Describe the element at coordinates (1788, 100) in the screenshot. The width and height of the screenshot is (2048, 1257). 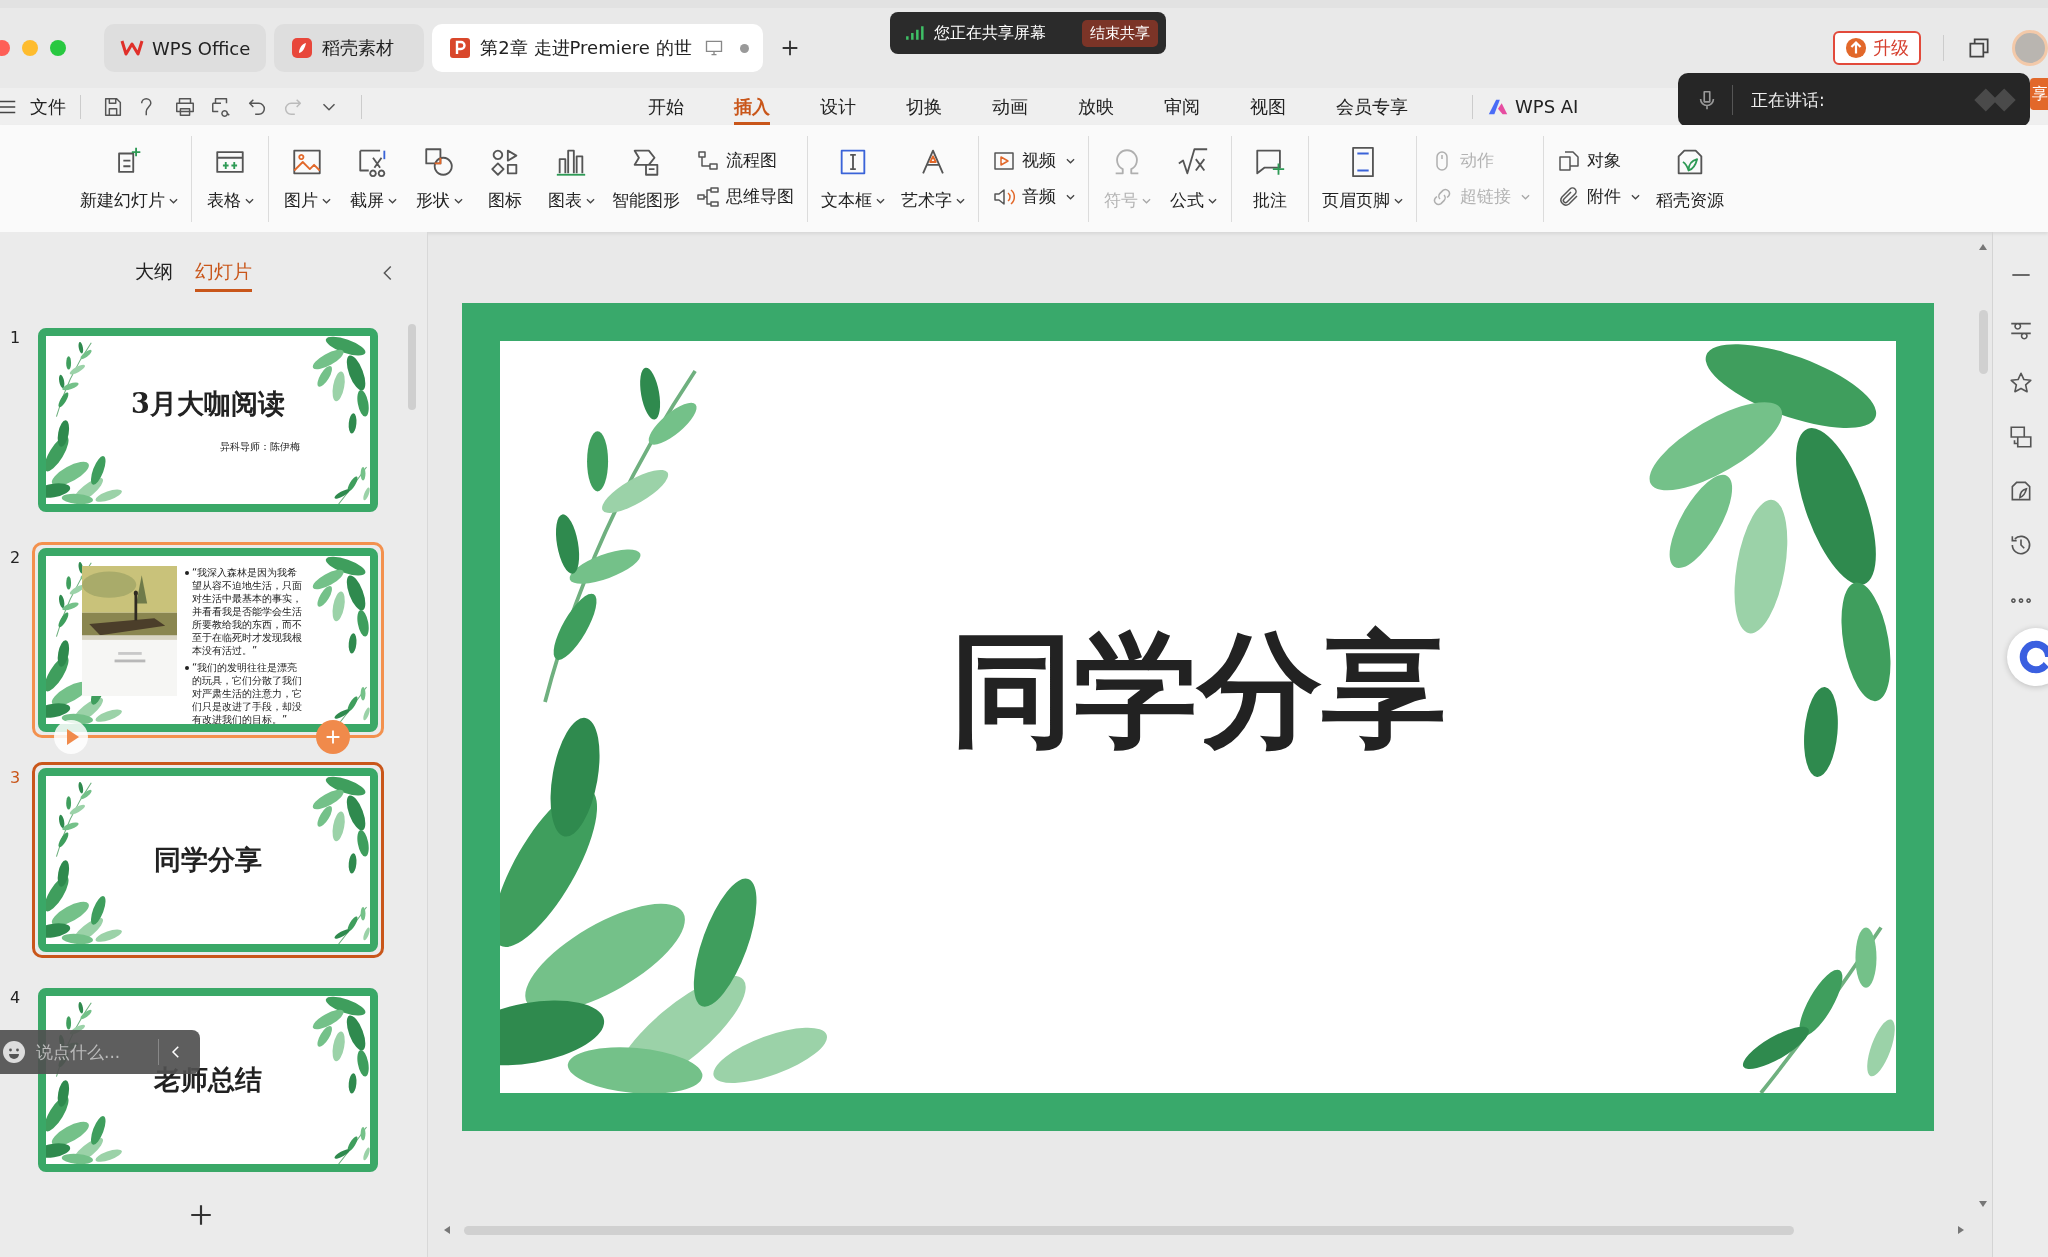
I see `speaking-label: 正在讲话:` at that location.